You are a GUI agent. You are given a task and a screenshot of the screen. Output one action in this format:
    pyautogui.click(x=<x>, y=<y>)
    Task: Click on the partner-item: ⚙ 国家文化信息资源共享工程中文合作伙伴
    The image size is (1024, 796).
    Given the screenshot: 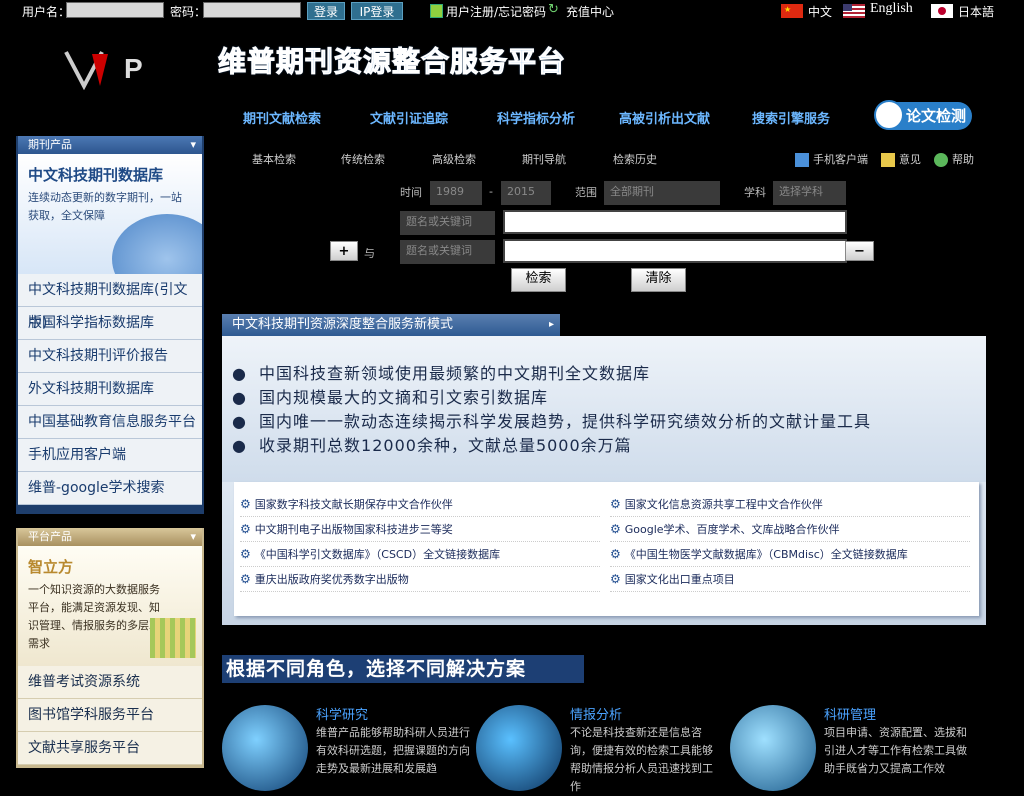 What is the action you would take?
    pyautogui.click(x=790, y=504)
    